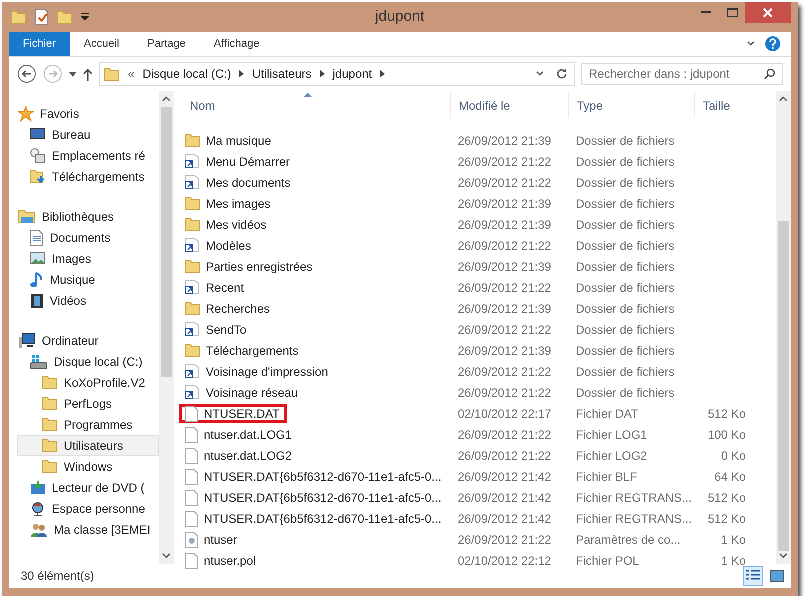 The width and height of the screenshot is (809, 607). Describe the element at coordinates (773, 44) in the screenshot. I see `help-icon` at that location.